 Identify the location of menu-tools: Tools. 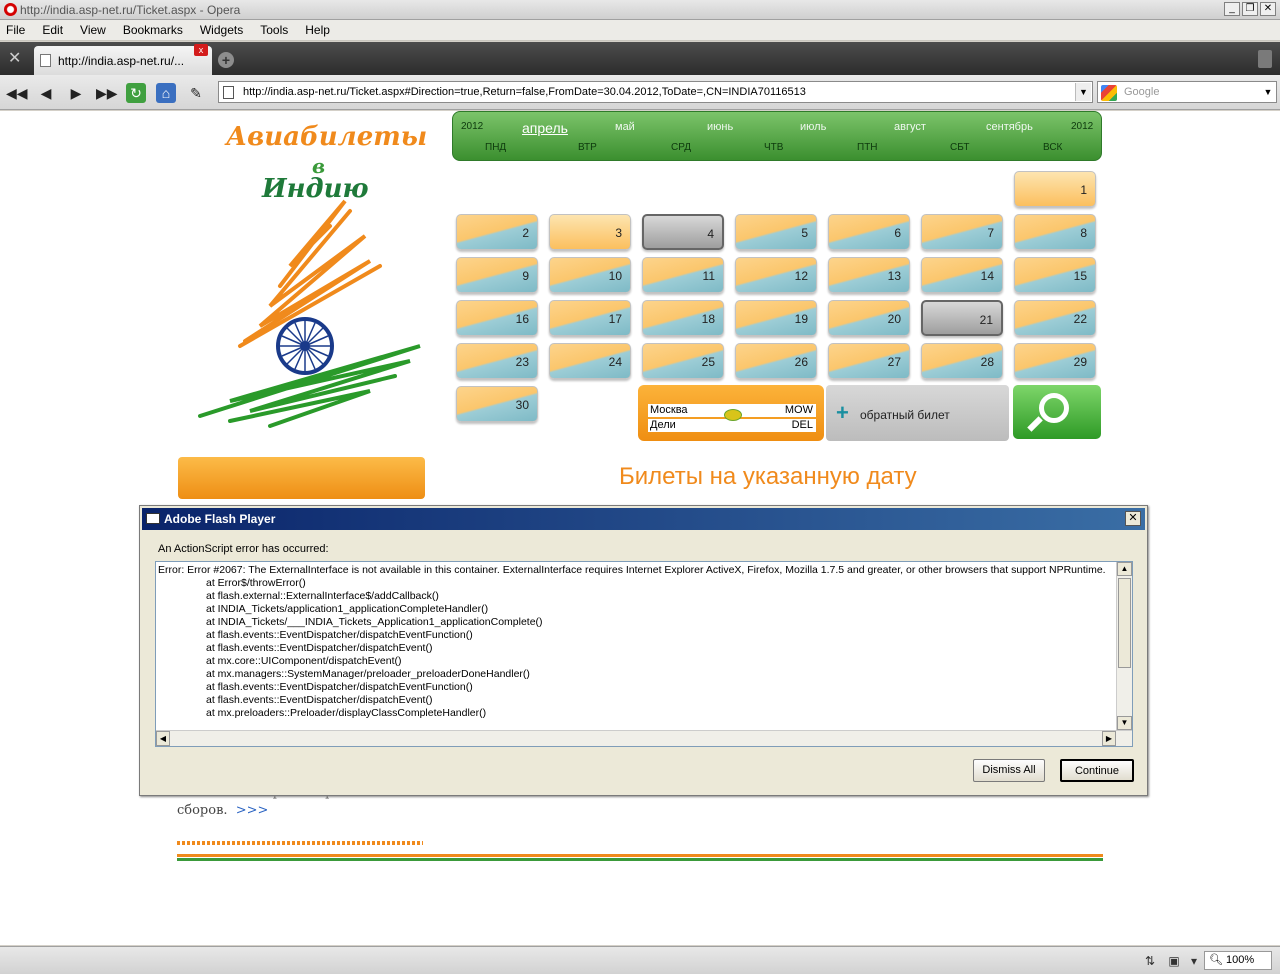
(274, 30).